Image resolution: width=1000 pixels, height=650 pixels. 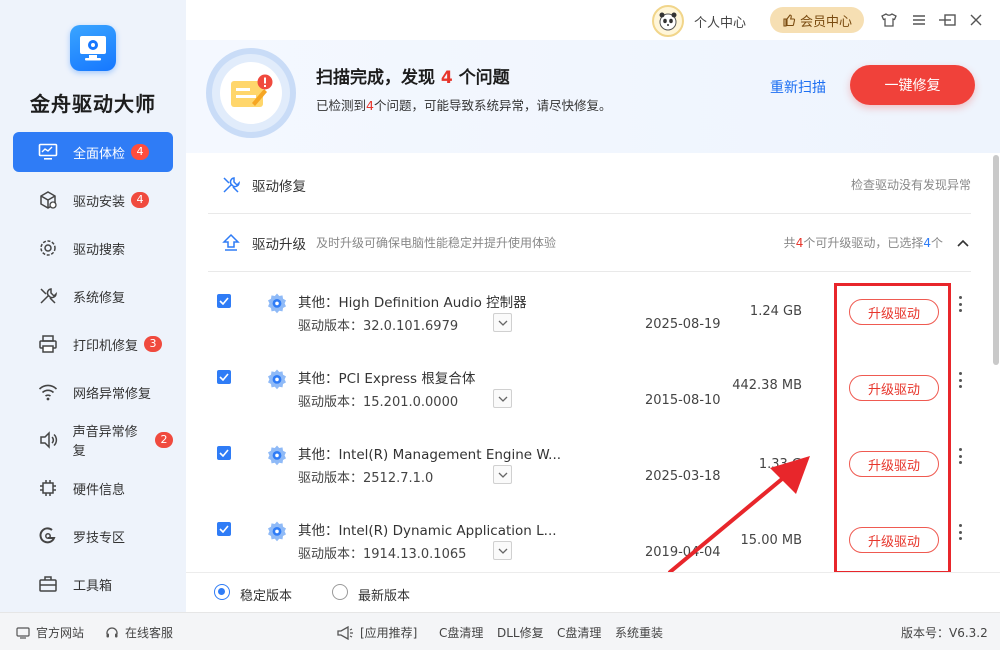 What do you see at coordinates (231, 243) in the screenshot?
I see `upgrade-arrow-icon` at bounding box center [231, 243].